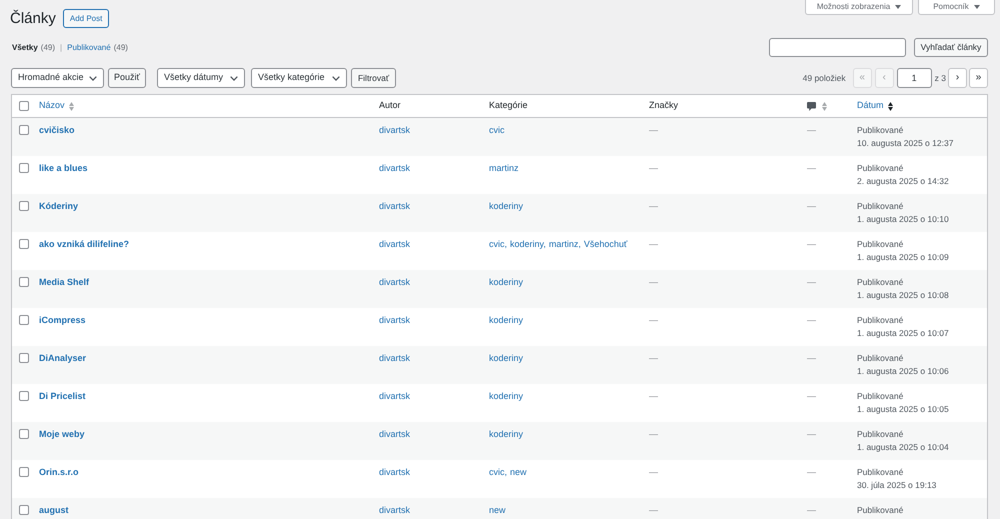  Describe the element at coordinates (903, 257) in the screenshot. I see `post-date: 1. augusta 2025 o 10:09` at that location.